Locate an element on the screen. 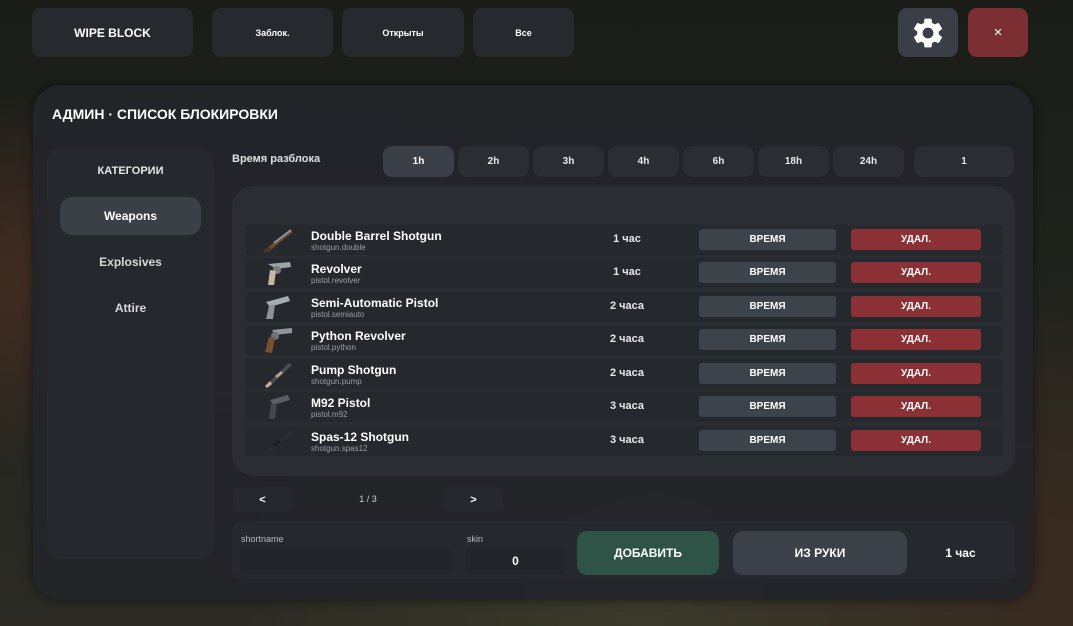  time-option-1h: 1h is located at coordinates (418, 161).